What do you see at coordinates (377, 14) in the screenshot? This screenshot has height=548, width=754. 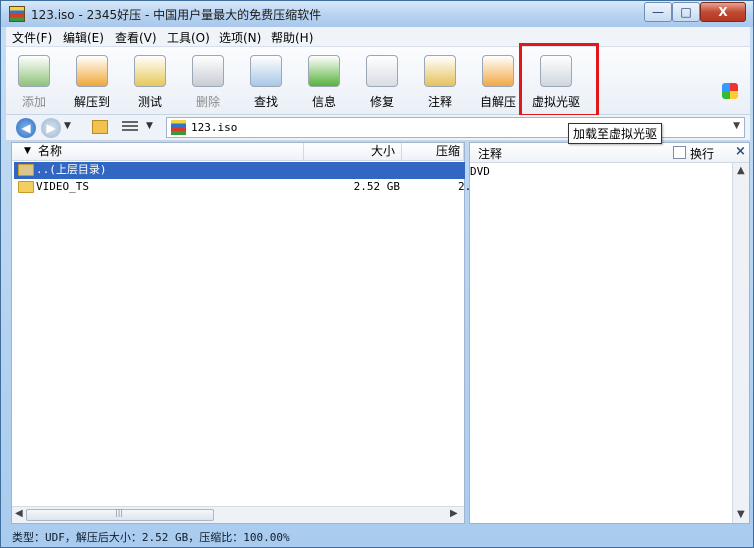 I see `title-bar: 123.iso - 2345好压 - 中国用户量最大的免费压缩软件 — □ X` at bounding box center [377, 14].